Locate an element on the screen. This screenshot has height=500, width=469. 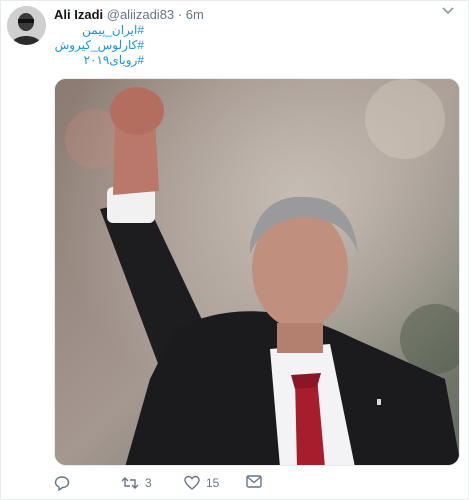
tweet-actions: 3 15 is located at coordinates (257, 485).